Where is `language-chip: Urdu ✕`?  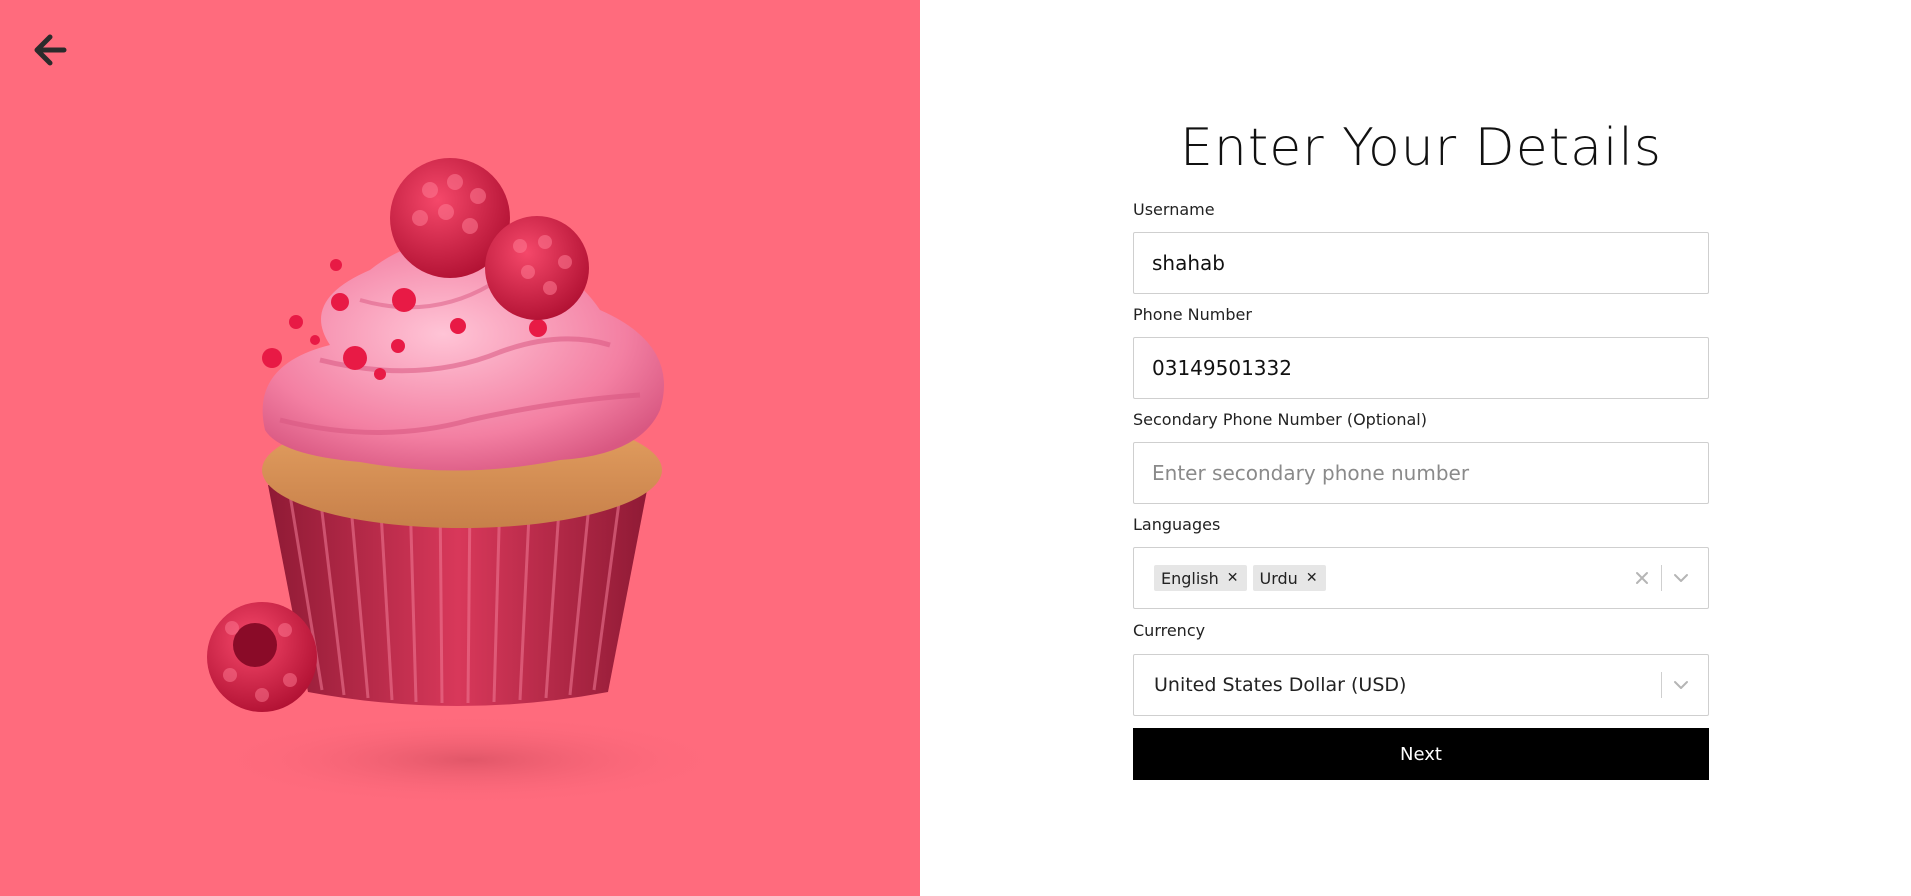 language-chip: Urdu ✕ is located at coordinates (1289, 578).